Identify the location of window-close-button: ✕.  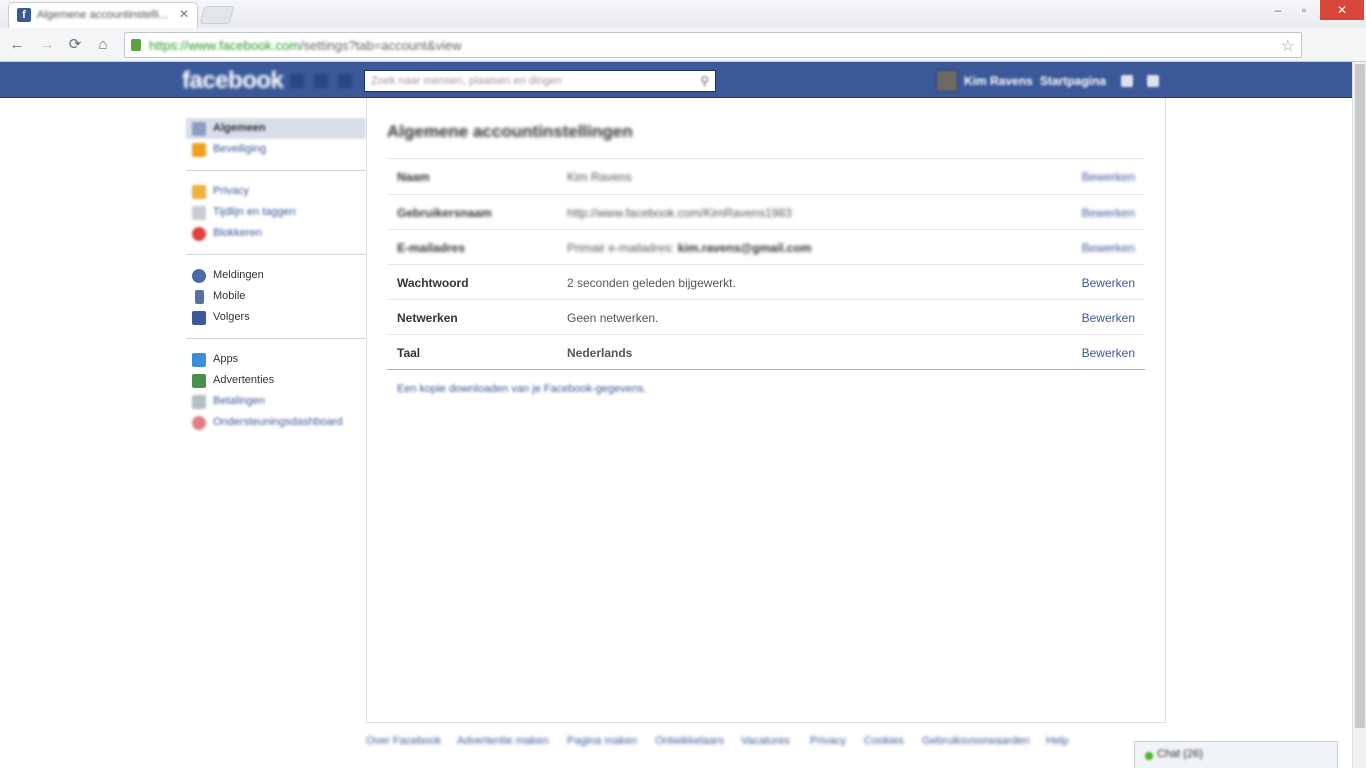
(1342, 10).